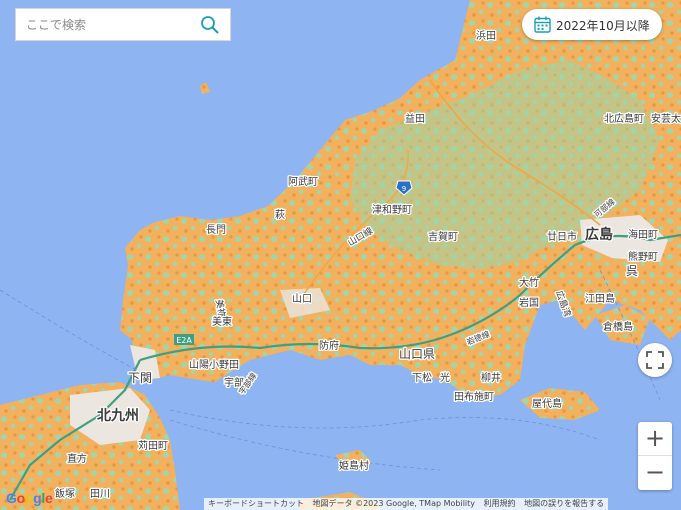  Describe the element at coordinates (140, 378) in the screenshot. I see `label-shimonoseki: 下関` at that location.